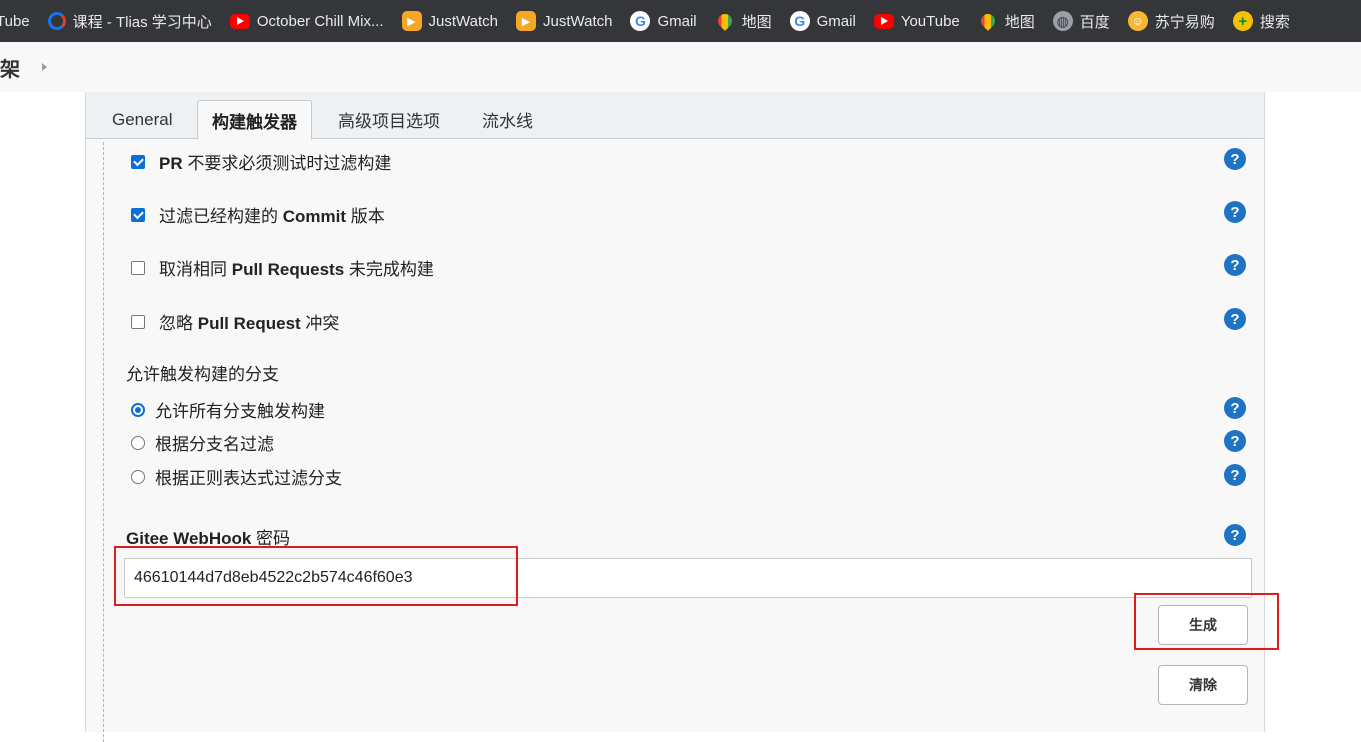 The height and width of the screenshot is (742, 1361). I want to click on bookmark-label: YouTube, so click(930, 21).